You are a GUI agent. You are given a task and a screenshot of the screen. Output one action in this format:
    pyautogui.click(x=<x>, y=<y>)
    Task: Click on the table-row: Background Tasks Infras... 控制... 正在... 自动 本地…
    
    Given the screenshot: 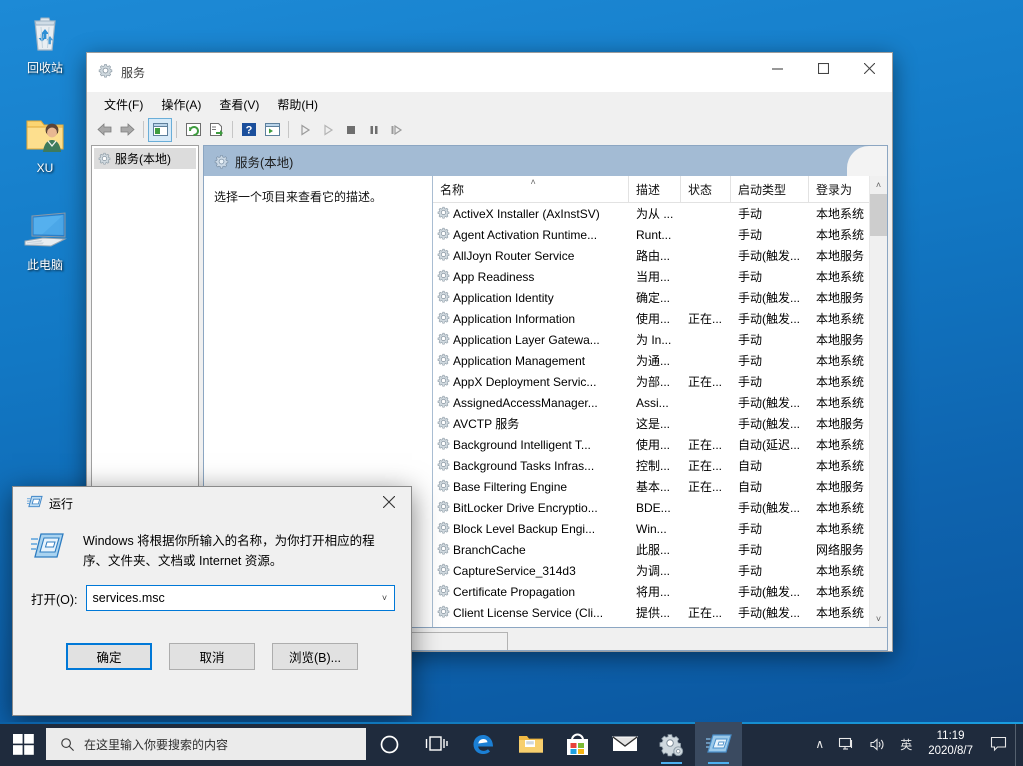 What is the action you would take?
    pyautogui.click(x=660, y=465)
    